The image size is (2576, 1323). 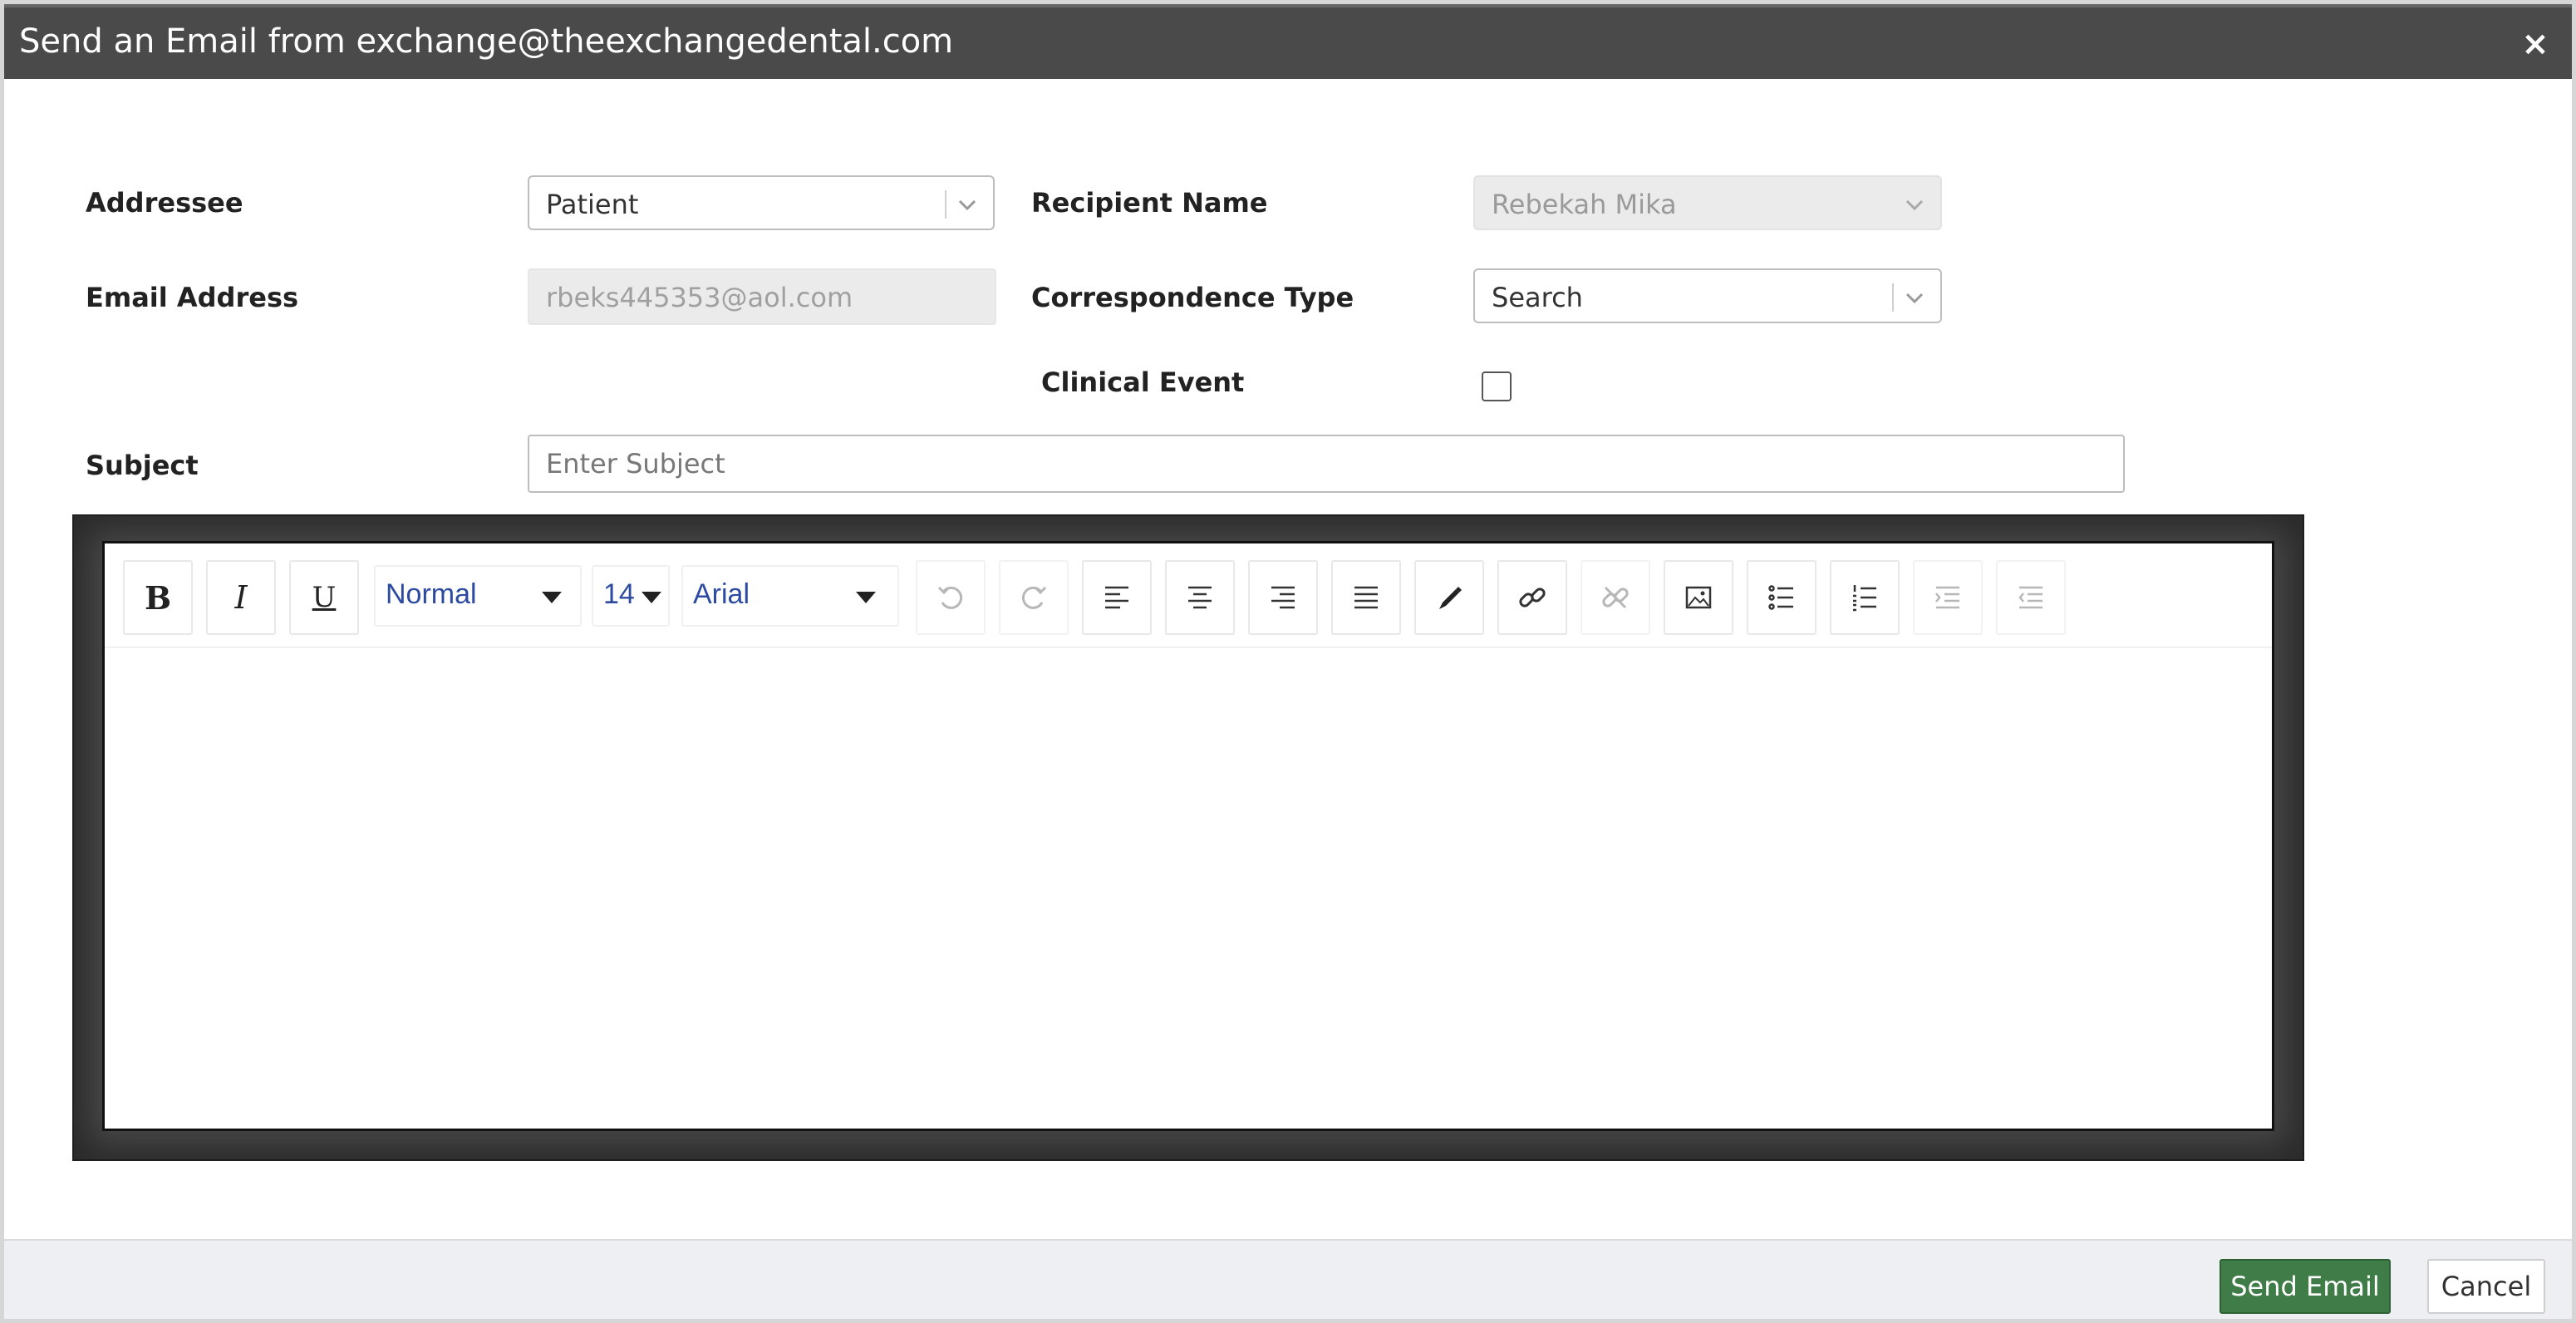 I want to click on correspondence-type-select: Search, so click(x=1708, y=295).